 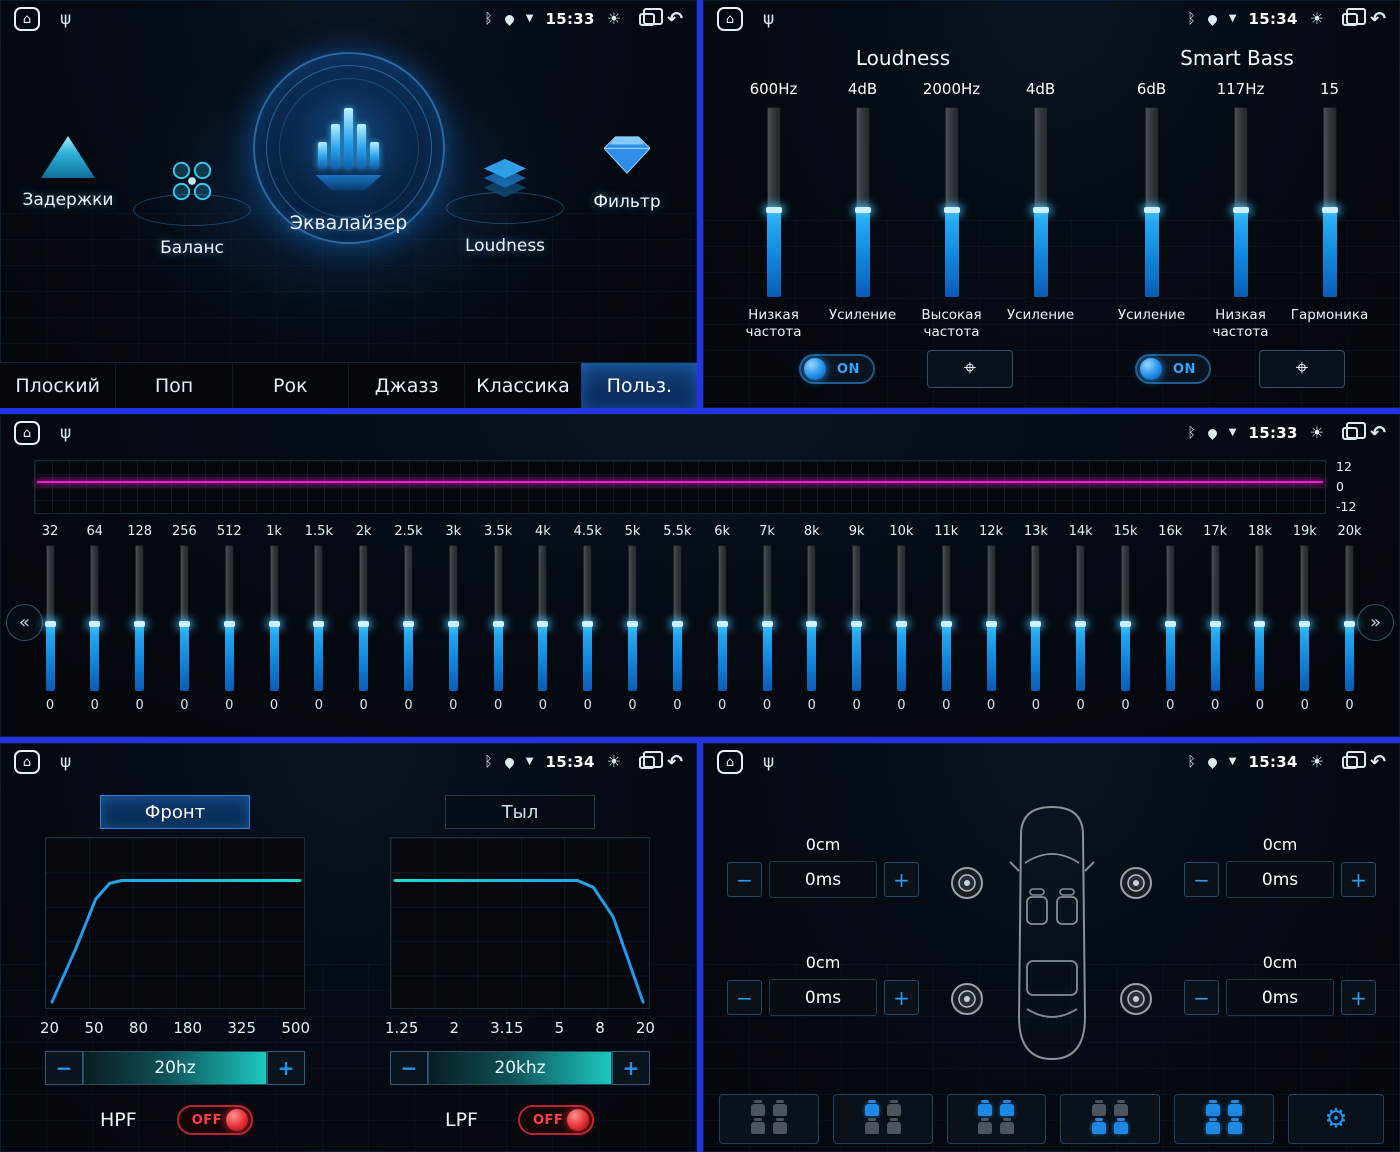 I want to click on eq-band: 256 0, so click(x=184, y=618).